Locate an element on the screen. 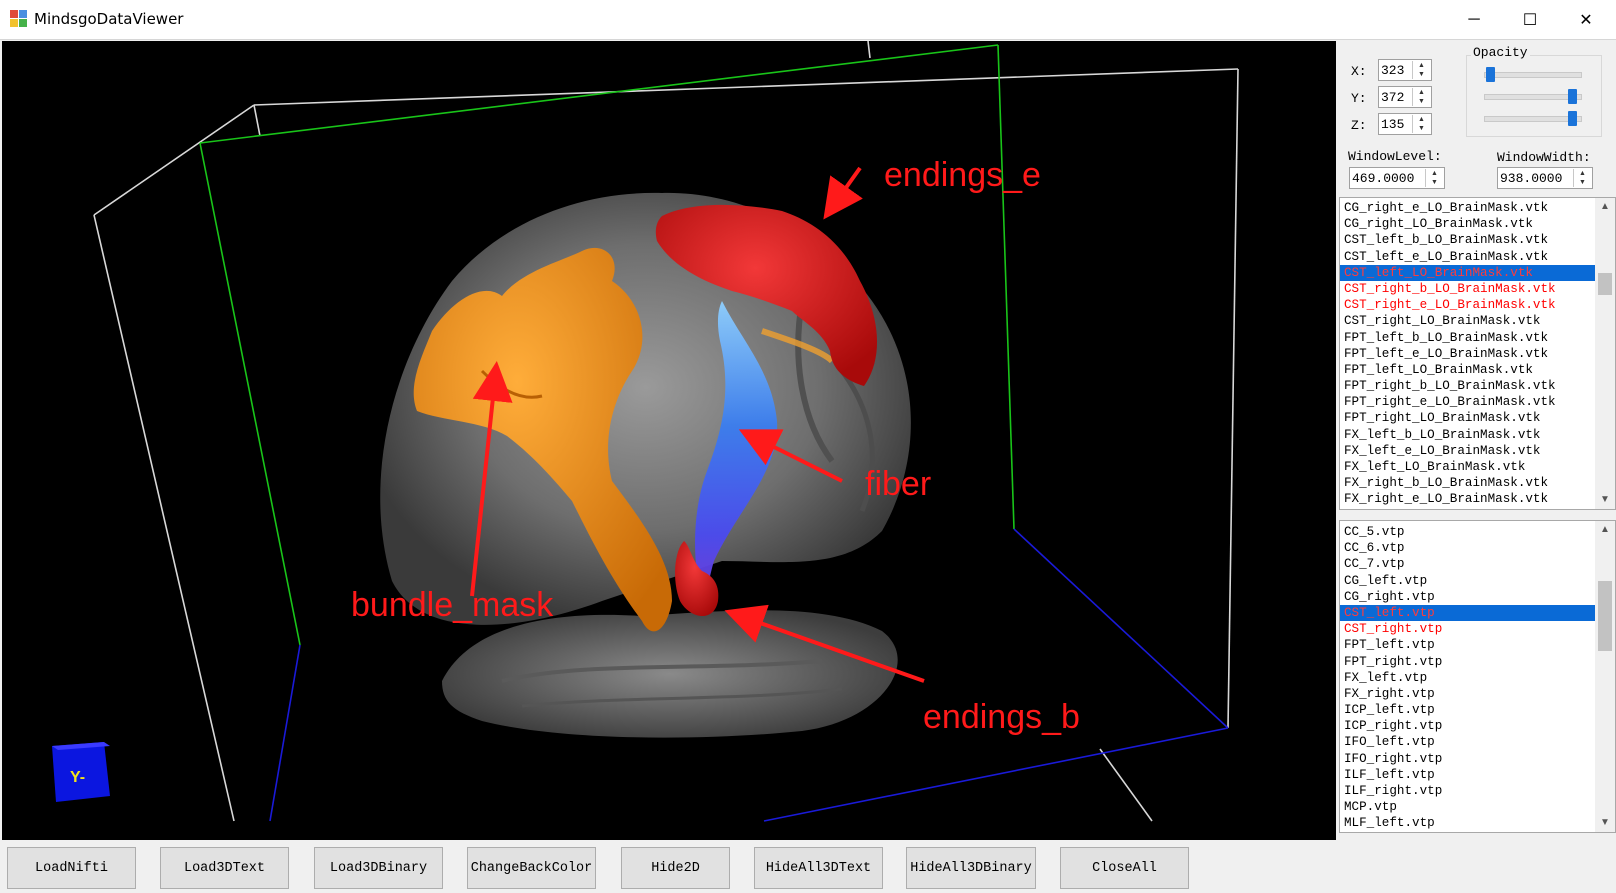 This screenshot has width=1616, height=893. list-item: FX_right_e_LO_BrainMask.vtk is located at coordinates (1477, 499).